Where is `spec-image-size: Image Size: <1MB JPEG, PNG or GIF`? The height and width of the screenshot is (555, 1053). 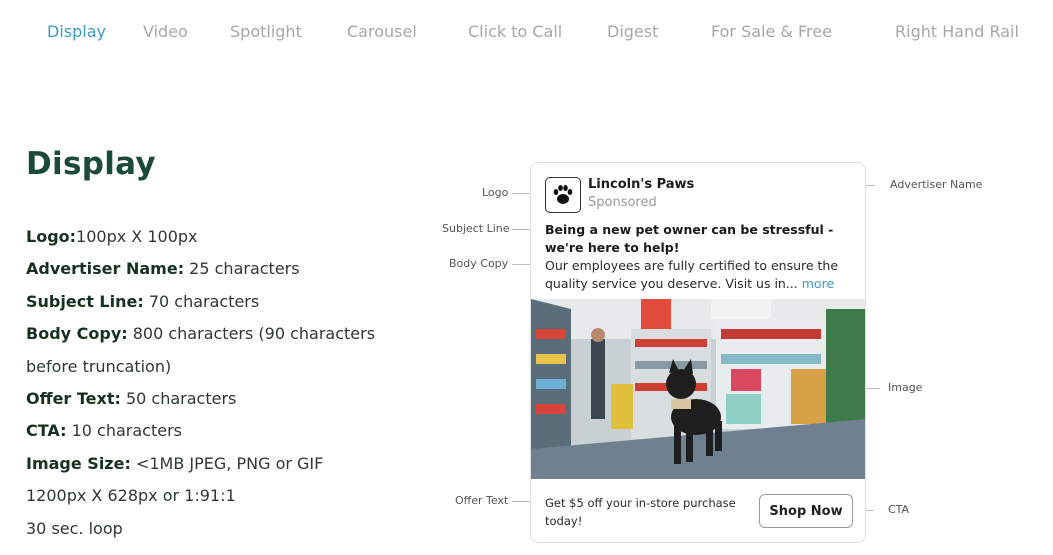 spec-image-size: Image Size: <1MB JPEG, PNG or GIF is located at coordinates (206, 464).